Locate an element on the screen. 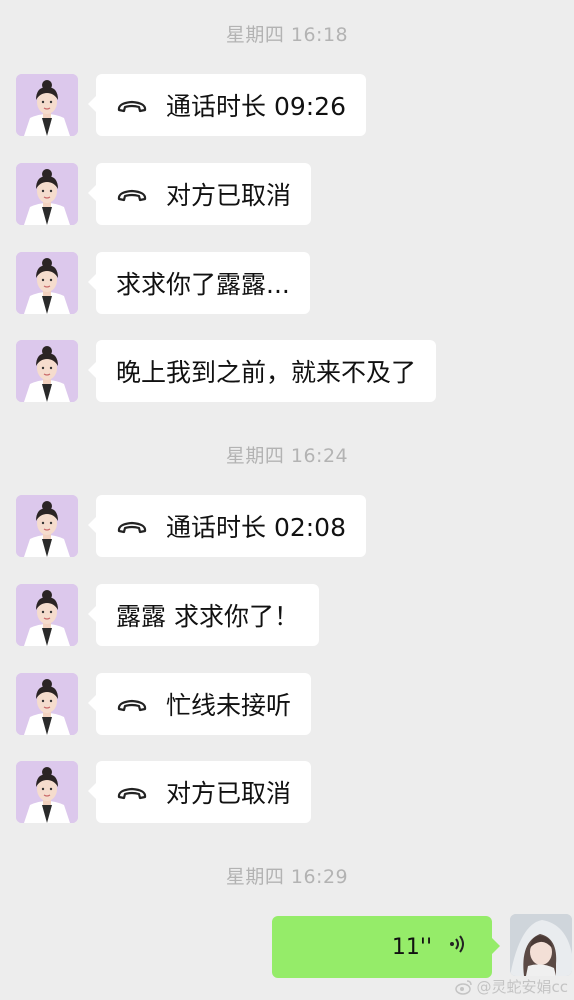 The height and width of the screenshot is (1000, 574). message-row: 通话时长 09:26 is located at coordinates (287, 106).